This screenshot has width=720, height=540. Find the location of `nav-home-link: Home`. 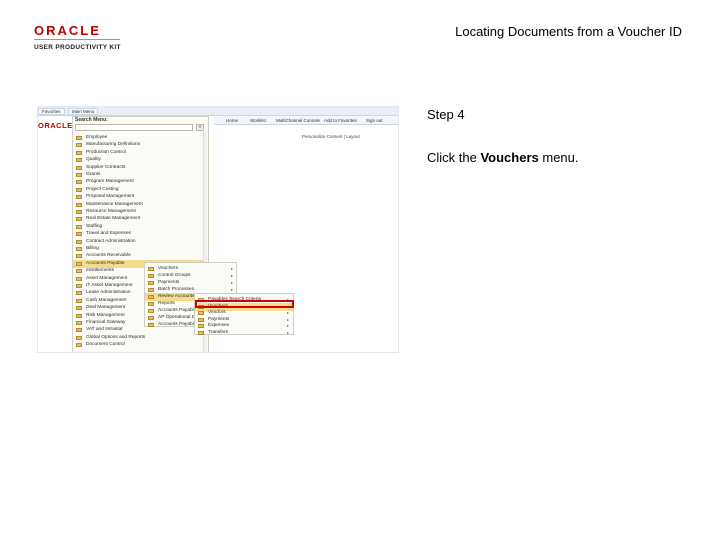

nav-home-link: Home is located at coordinates (232, 120).